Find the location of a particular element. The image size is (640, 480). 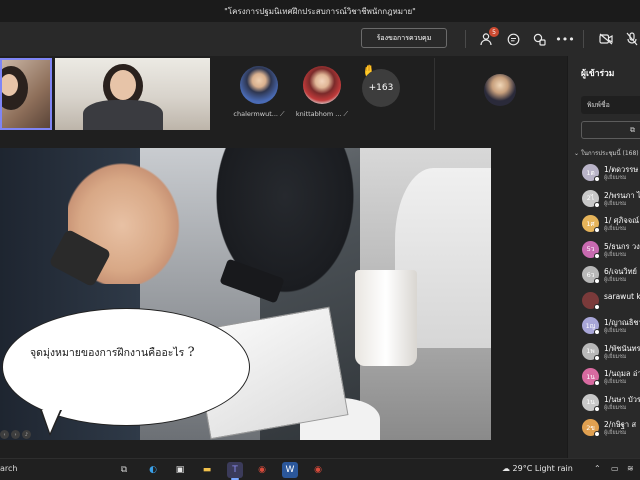

teams-icon: T is located at coordinates (235, 471).